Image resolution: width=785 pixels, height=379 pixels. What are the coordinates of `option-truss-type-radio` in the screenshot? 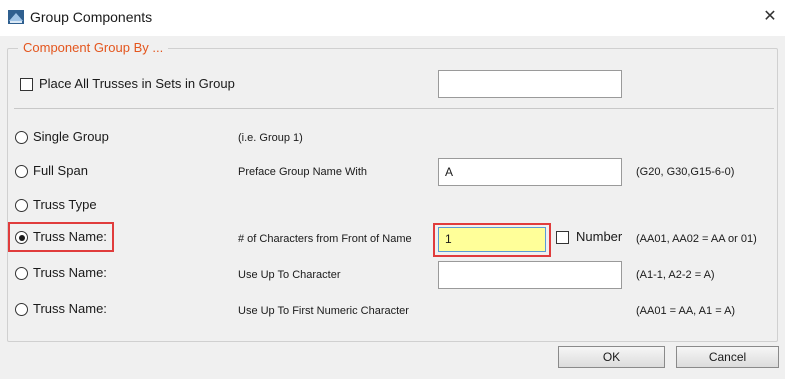 It's located at (21, 205).